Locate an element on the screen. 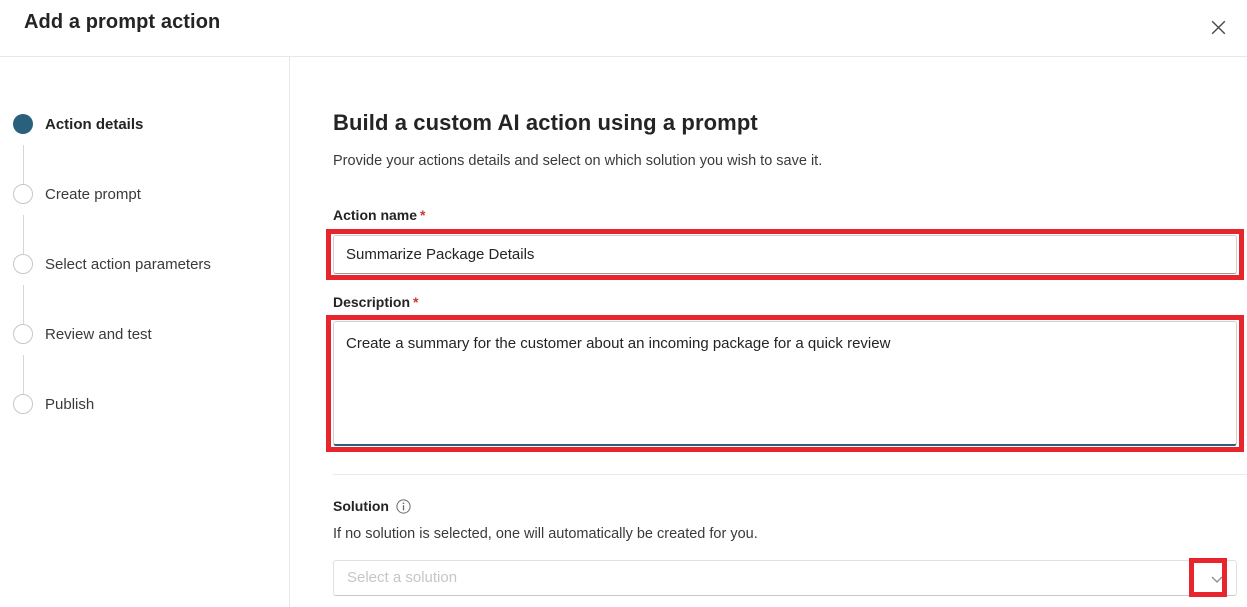 The width and height of the screenshot is (1247, 607). solution-dropdown-placeholder: Select a solution is located at coordinates (402, 577).